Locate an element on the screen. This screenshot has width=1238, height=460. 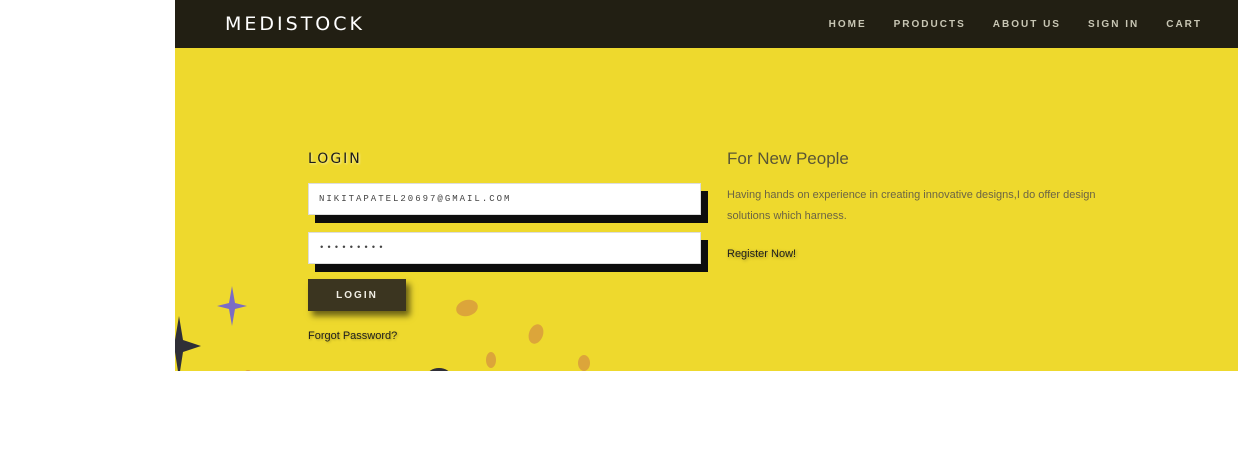
password-field-wrapper is located at coordinates (508, 252).